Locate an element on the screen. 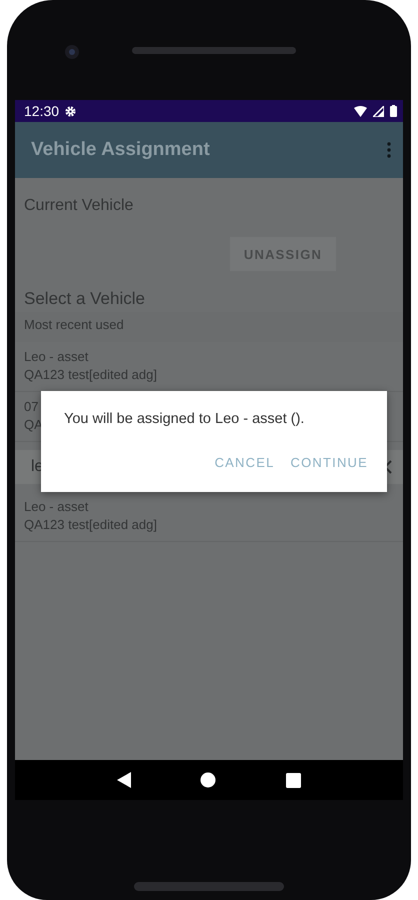 The image size is (418, 900). battery-icon is located at coordinates (393, 111).